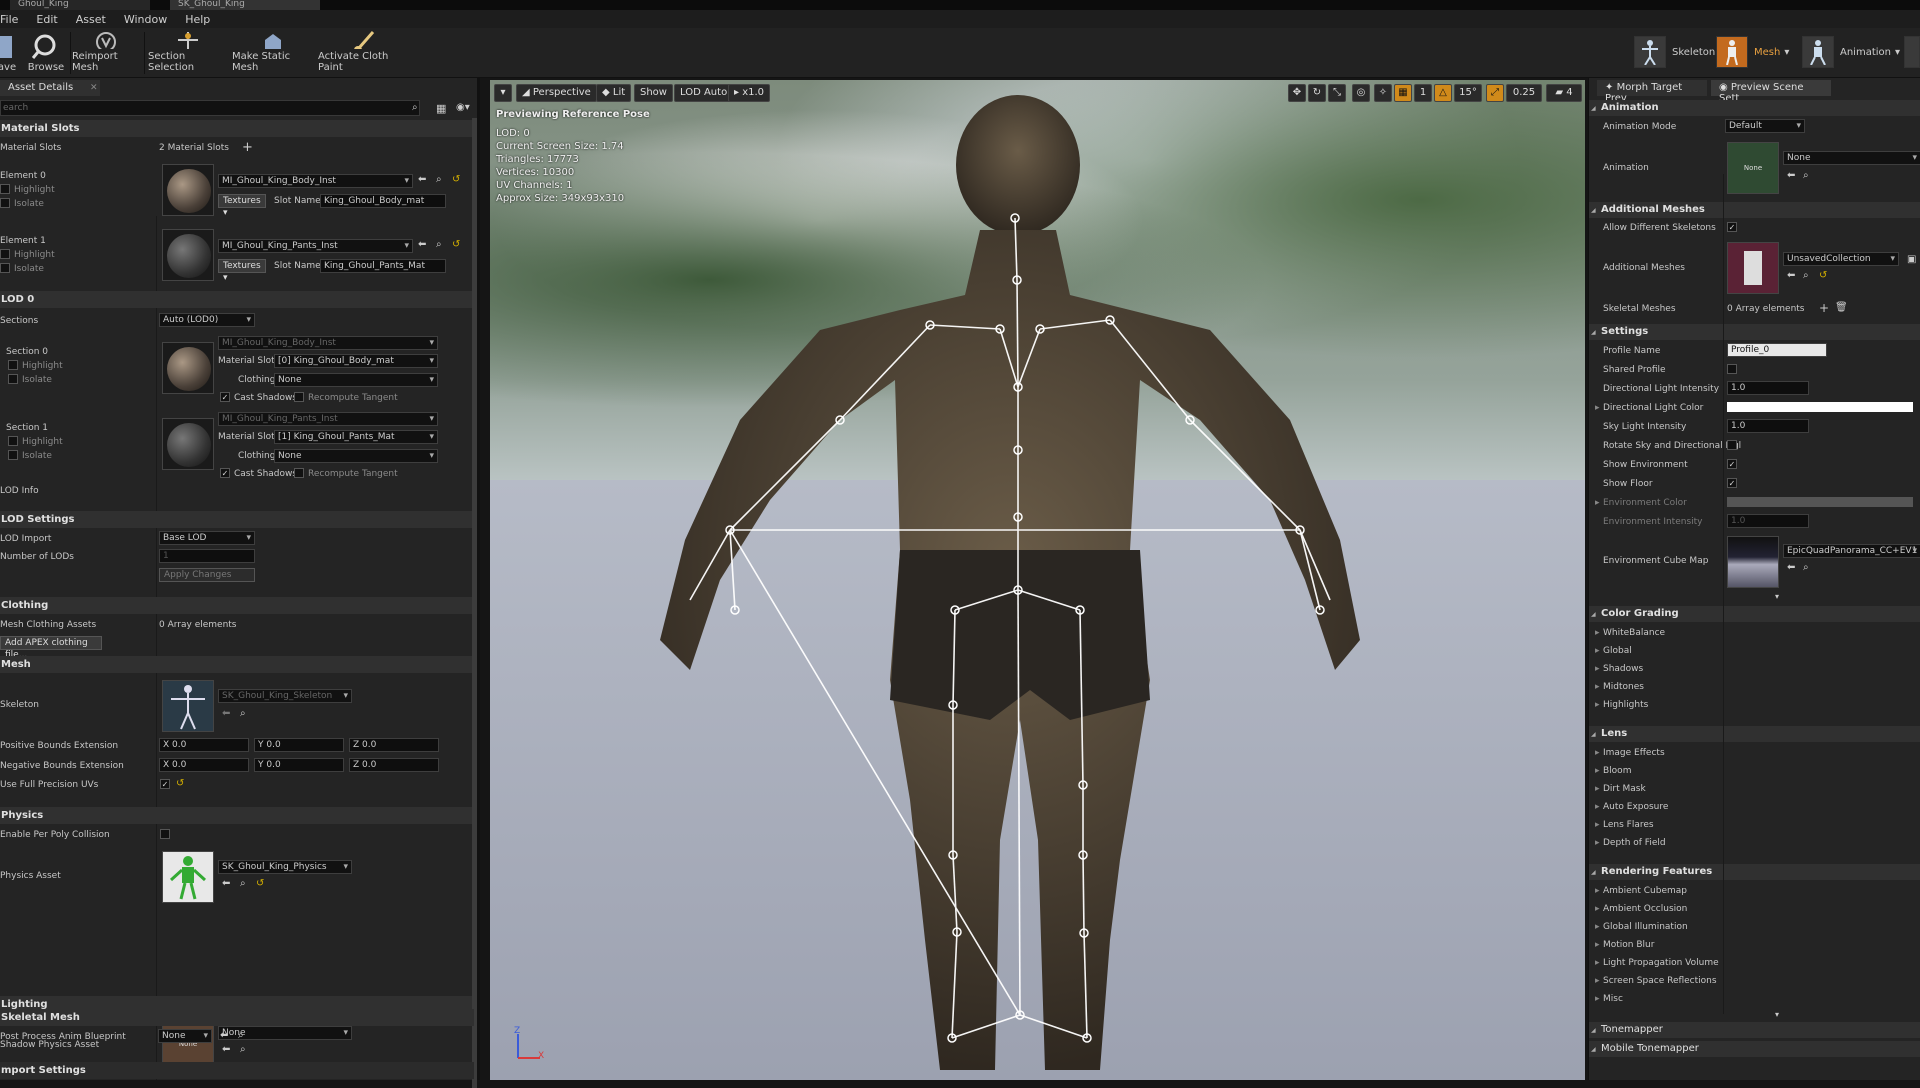 Image resolution: width=1920 pixels, height=1088 pixels. Describe the element at coordinates (1732, 464) in the screenshot. I see `show-environment-checkbox: ✓` at that location.